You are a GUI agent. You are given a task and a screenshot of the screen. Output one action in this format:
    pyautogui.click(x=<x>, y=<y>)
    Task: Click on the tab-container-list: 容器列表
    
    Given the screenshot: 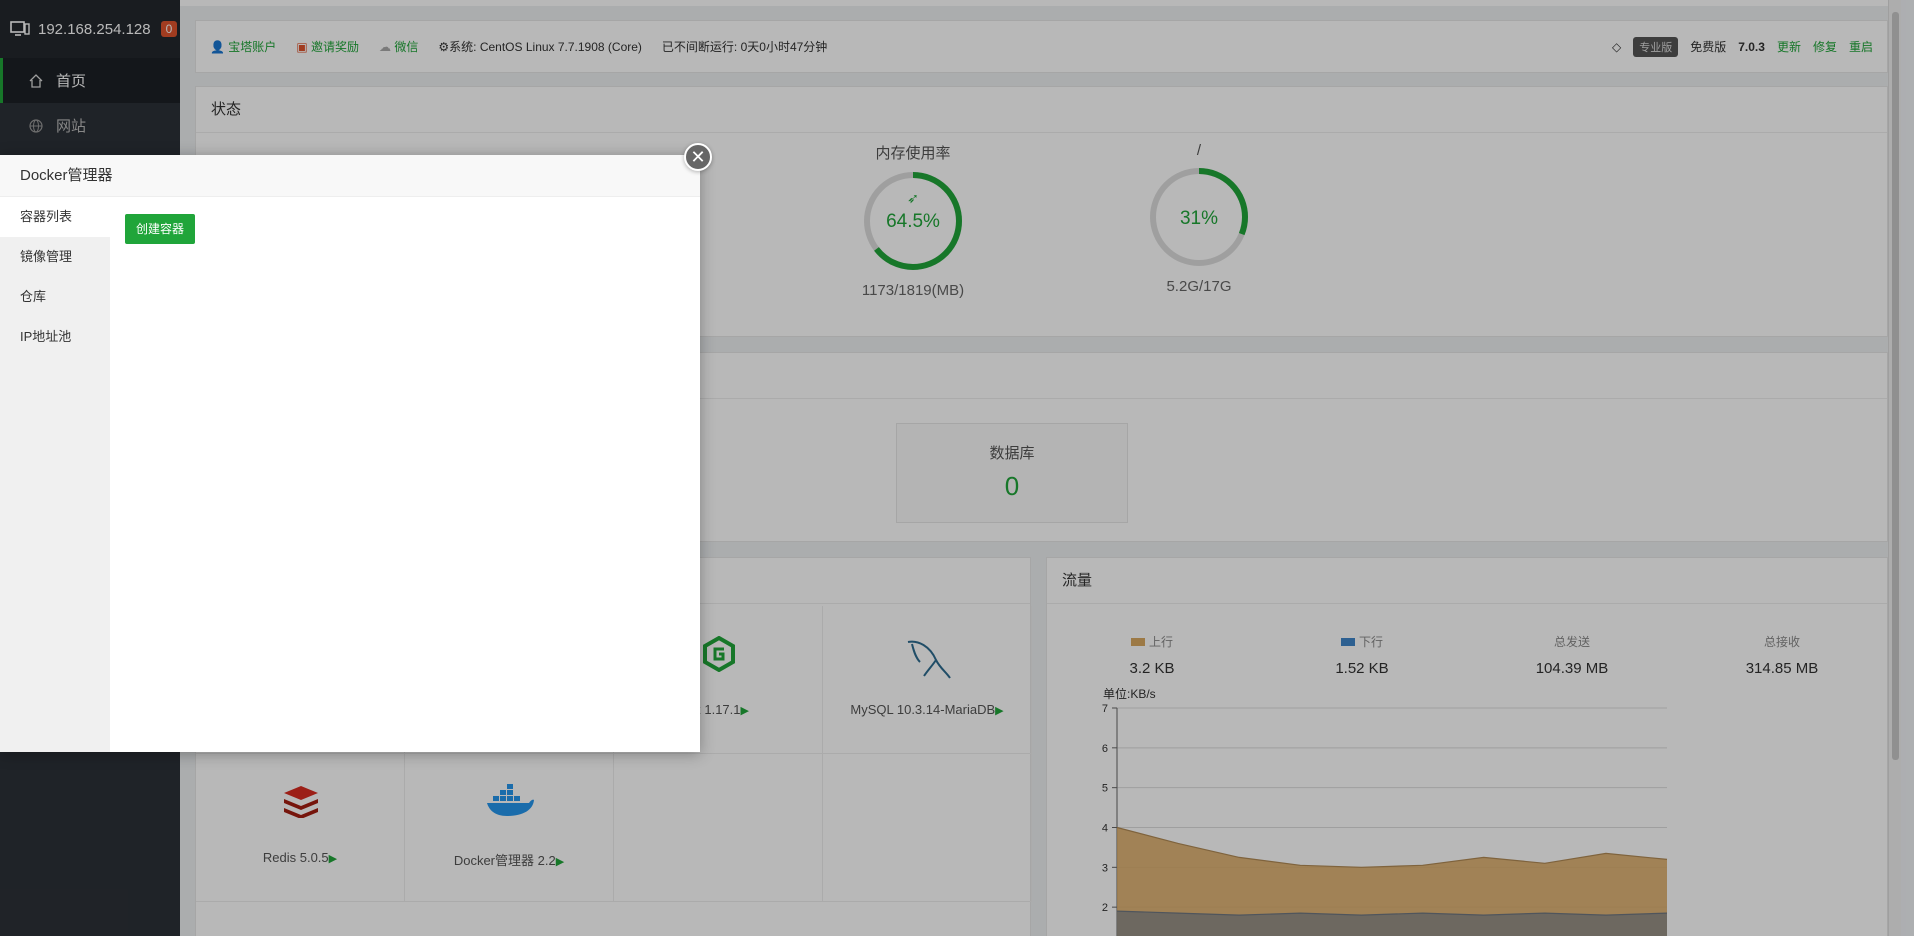 What is the action you would take?
    pyautogui.click(x=55, y=217)
    